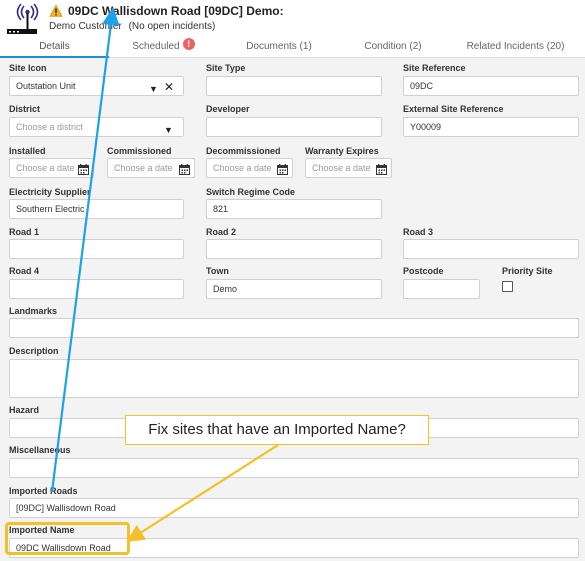  What do you see at coordinates (96, 86) in the screenshot?
I see `site-icon-select: Outstation Unit ▼ ✕` at bounding box center [96, 86].